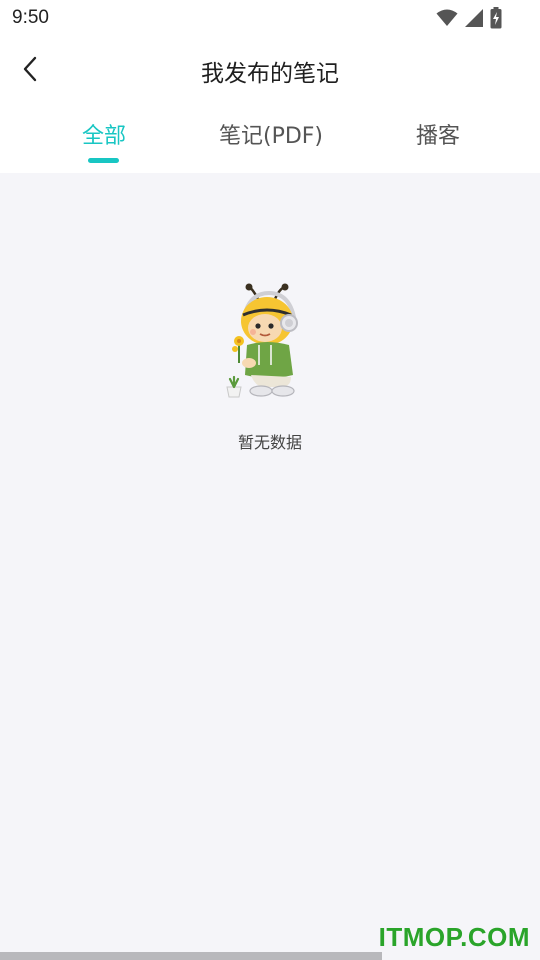 Image resolution: width=540 pixels, height=960 pixels. What do you see at coordinates (104, 134) in the screenshot?
I see `tab-all: 全部` at bounding box center [104, 134].